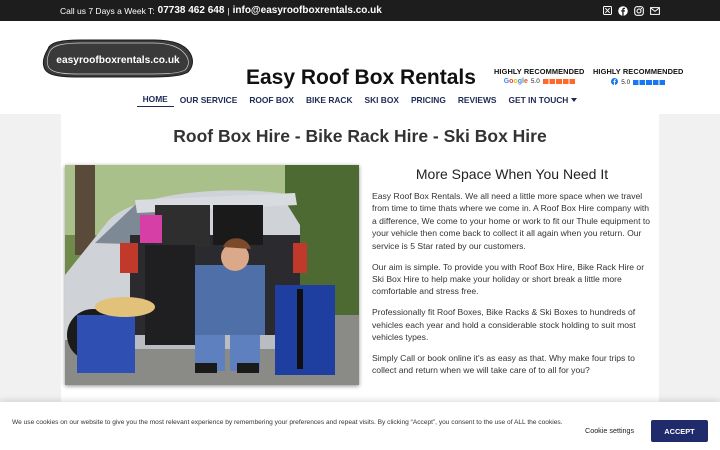 The image size is (720, 450). Describe the element at coordinates (639, 10) in the screenshot. I see `instagram-icon` at that location.